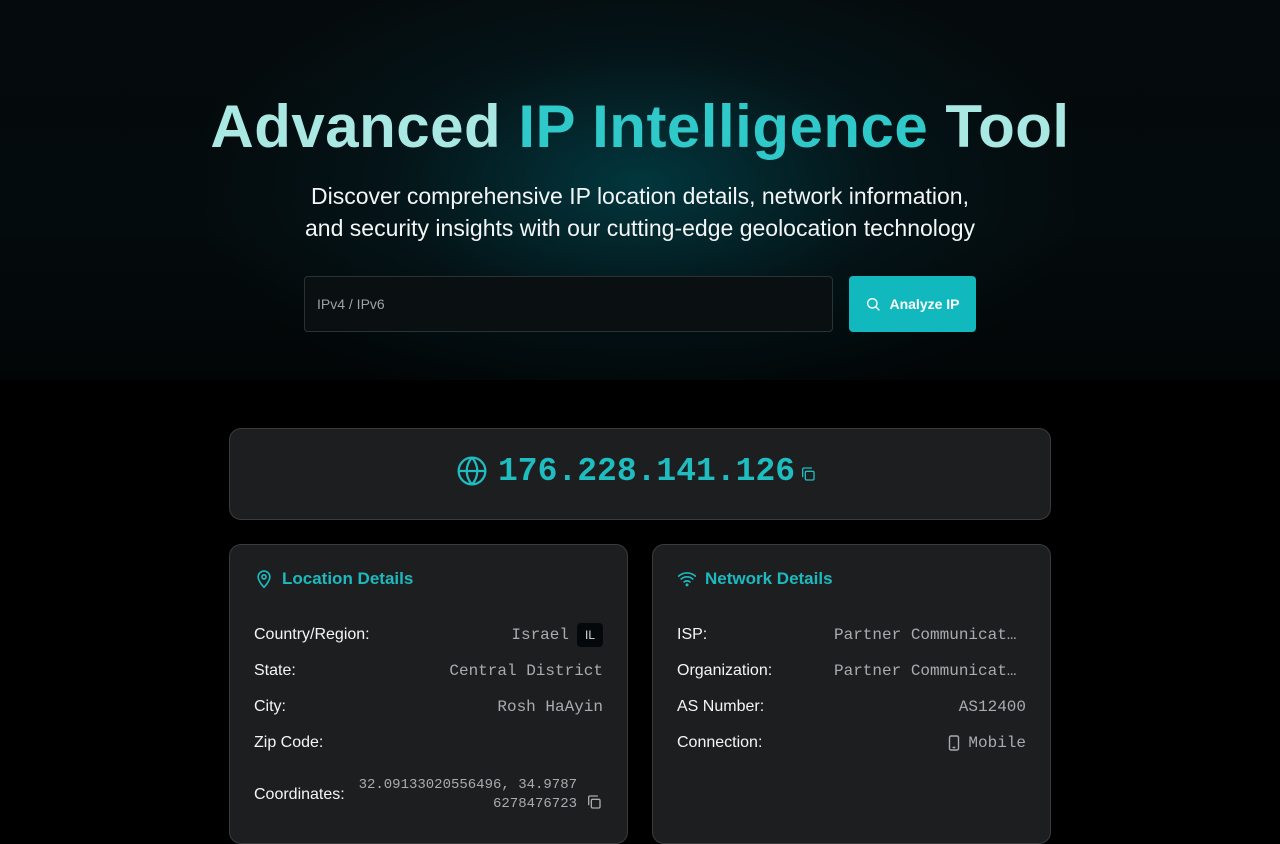 The height and width of the screenshot is (844, 1280). Describe the element at coordinates (924, 304) in the screenshot. I see `analyze-ip-label: Analyze IP` at that location.